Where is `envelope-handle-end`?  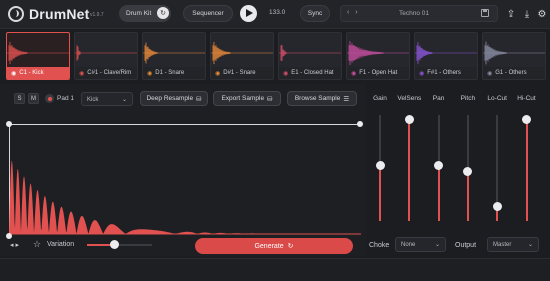 envelope-handle-end is located at coordinates (360, 124).